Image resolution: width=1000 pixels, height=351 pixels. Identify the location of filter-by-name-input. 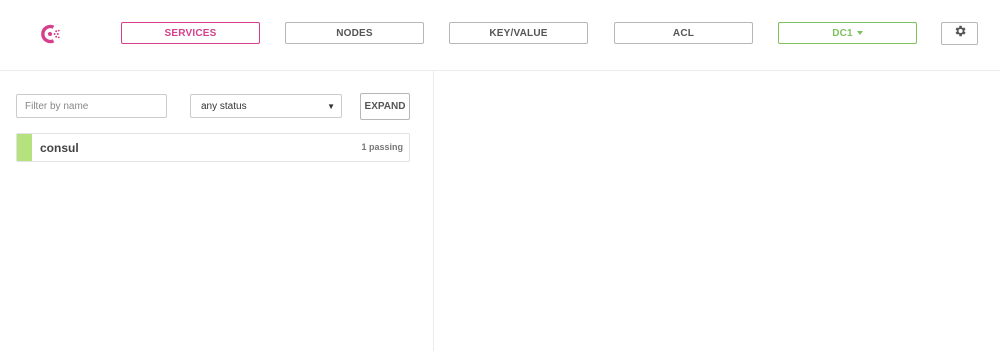
(91, 106).